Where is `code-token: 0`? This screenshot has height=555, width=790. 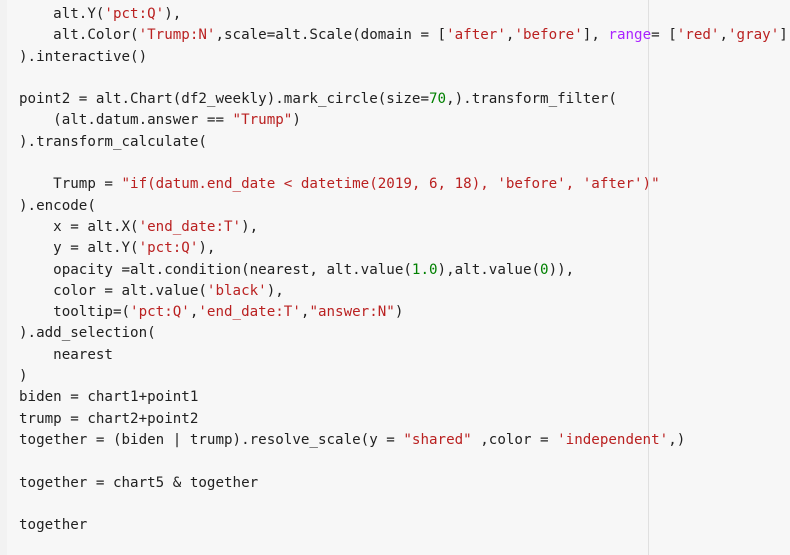 code-token: 0 is located at coordinates (544, 269).